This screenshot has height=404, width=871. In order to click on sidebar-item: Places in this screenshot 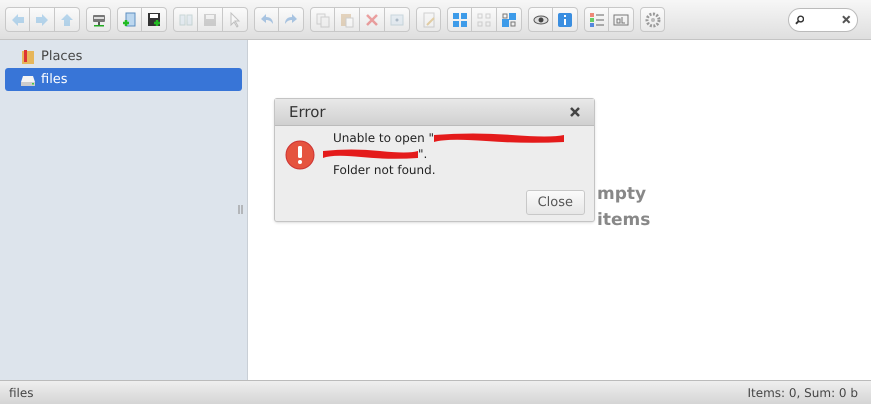, I will do `click(123, 56)`.